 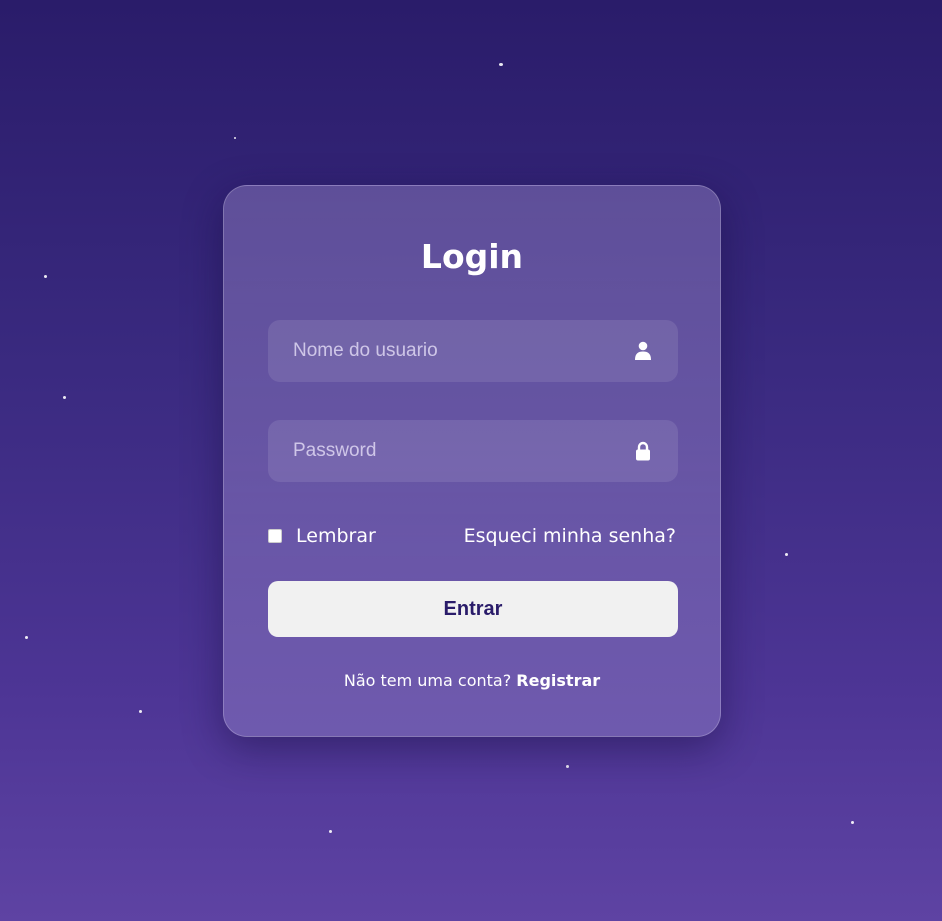 I want to click on username-input, so click(x=473, y=351).